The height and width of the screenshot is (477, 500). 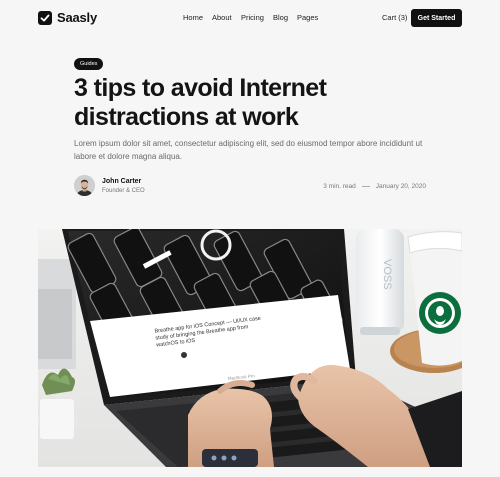 I want to click on meta-divider, so click(x=365, y=186).